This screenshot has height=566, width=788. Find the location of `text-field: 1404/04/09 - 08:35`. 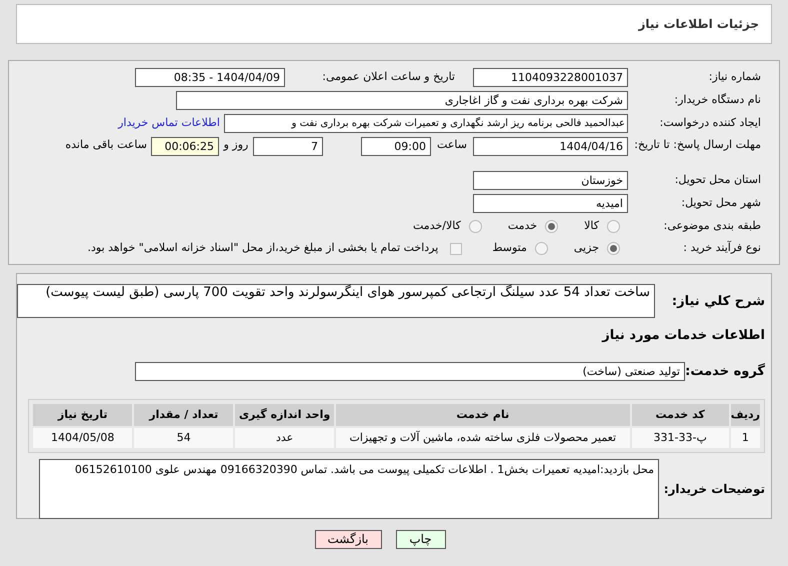

text-field: 1404/04/09 - 08:35 is located at coordinates (210, 77).